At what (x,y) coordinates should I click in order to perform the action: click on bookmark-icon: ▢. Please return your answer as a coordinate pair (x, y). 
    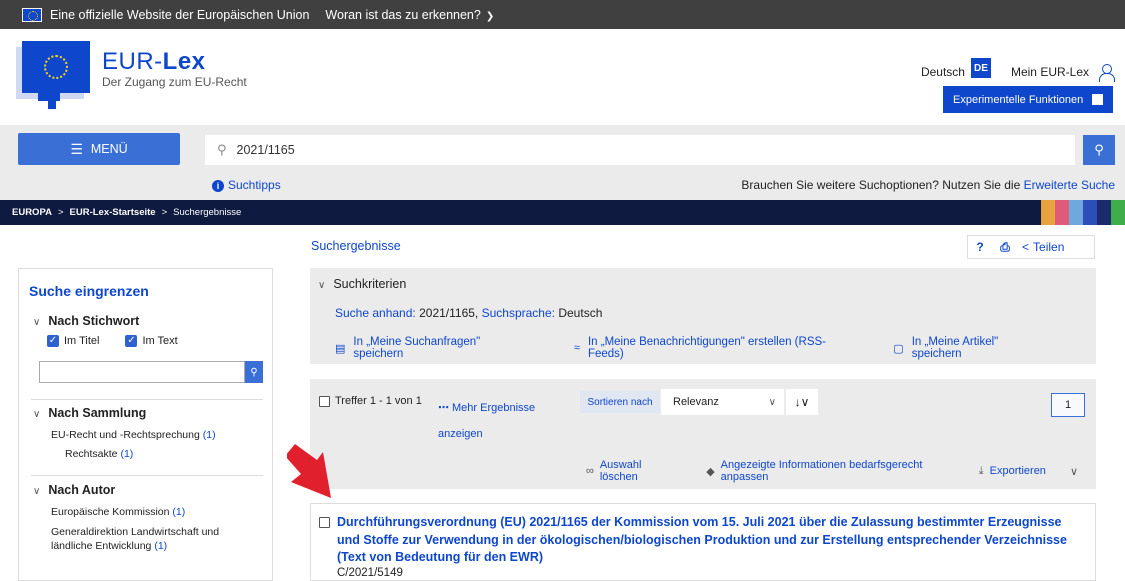
    Looking at the image, I should click on (898, 348).